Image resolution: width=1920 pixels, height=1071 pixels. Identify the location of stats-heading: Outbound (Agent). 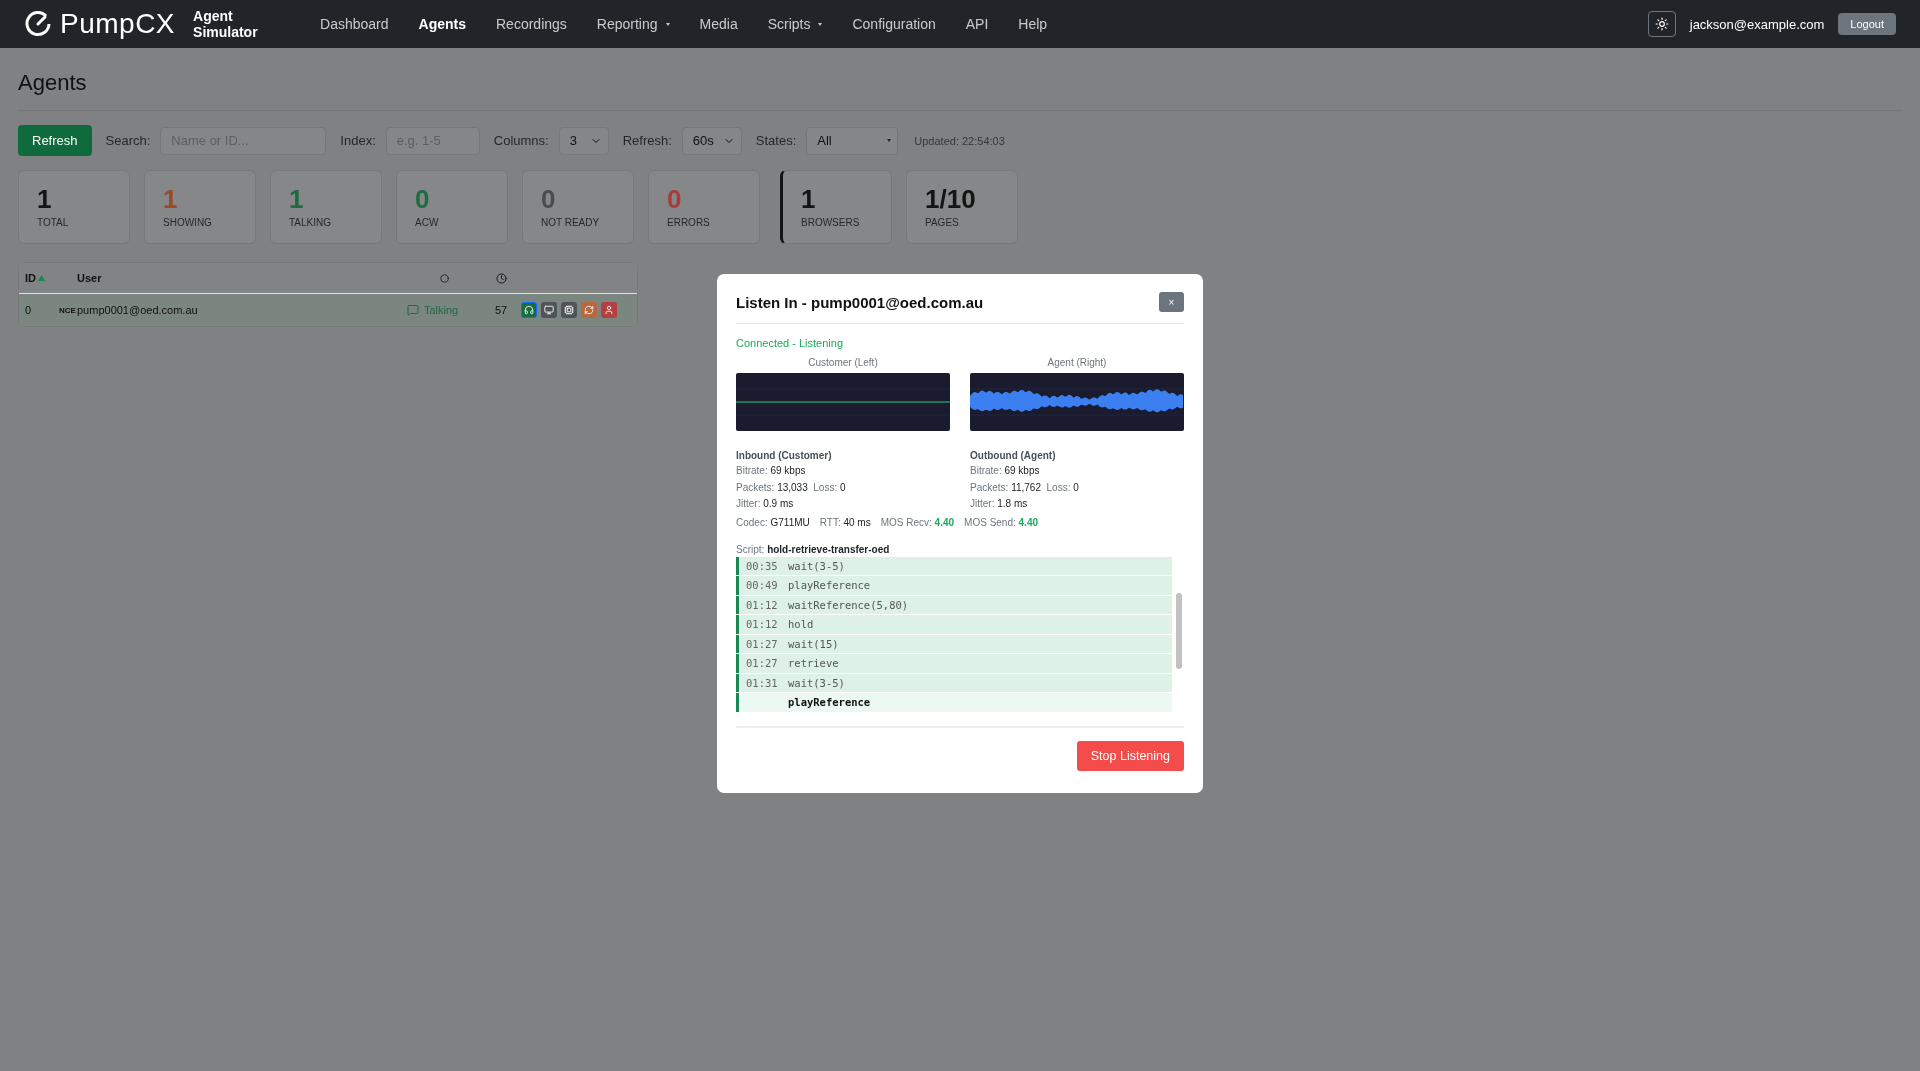
(1013, 455).